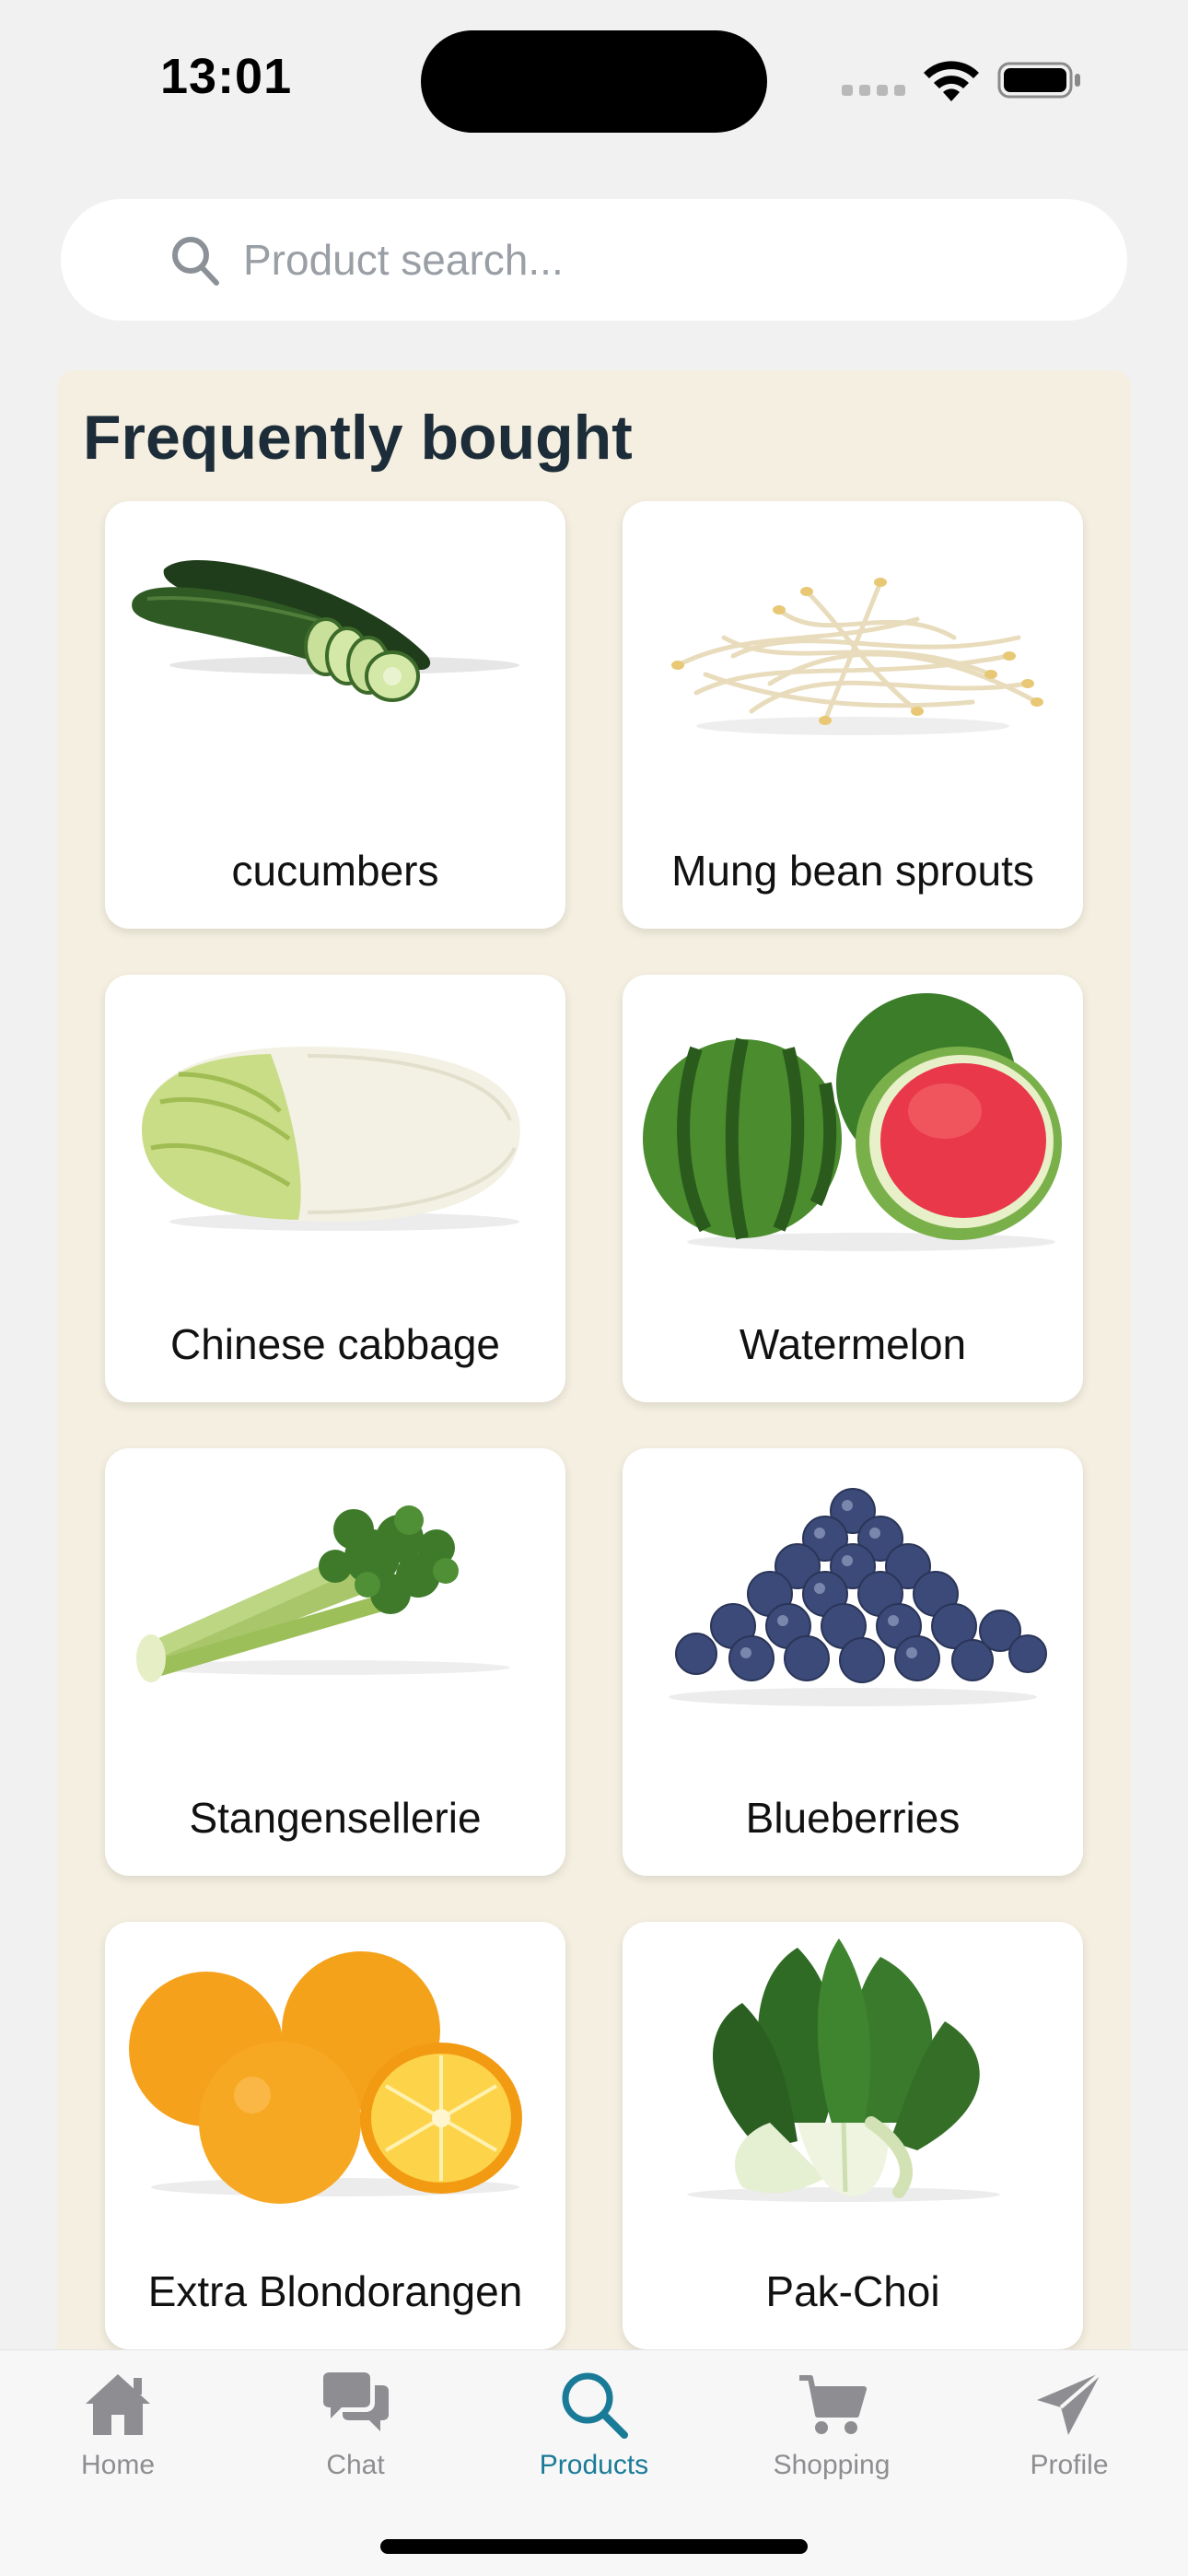 The width and height of the screenshot is (1188, 2576). What do you see at coordinates (832, 2438) in the screenshot?
I see `tab-shopping: Shopping` at bounding box center [832, 2438].